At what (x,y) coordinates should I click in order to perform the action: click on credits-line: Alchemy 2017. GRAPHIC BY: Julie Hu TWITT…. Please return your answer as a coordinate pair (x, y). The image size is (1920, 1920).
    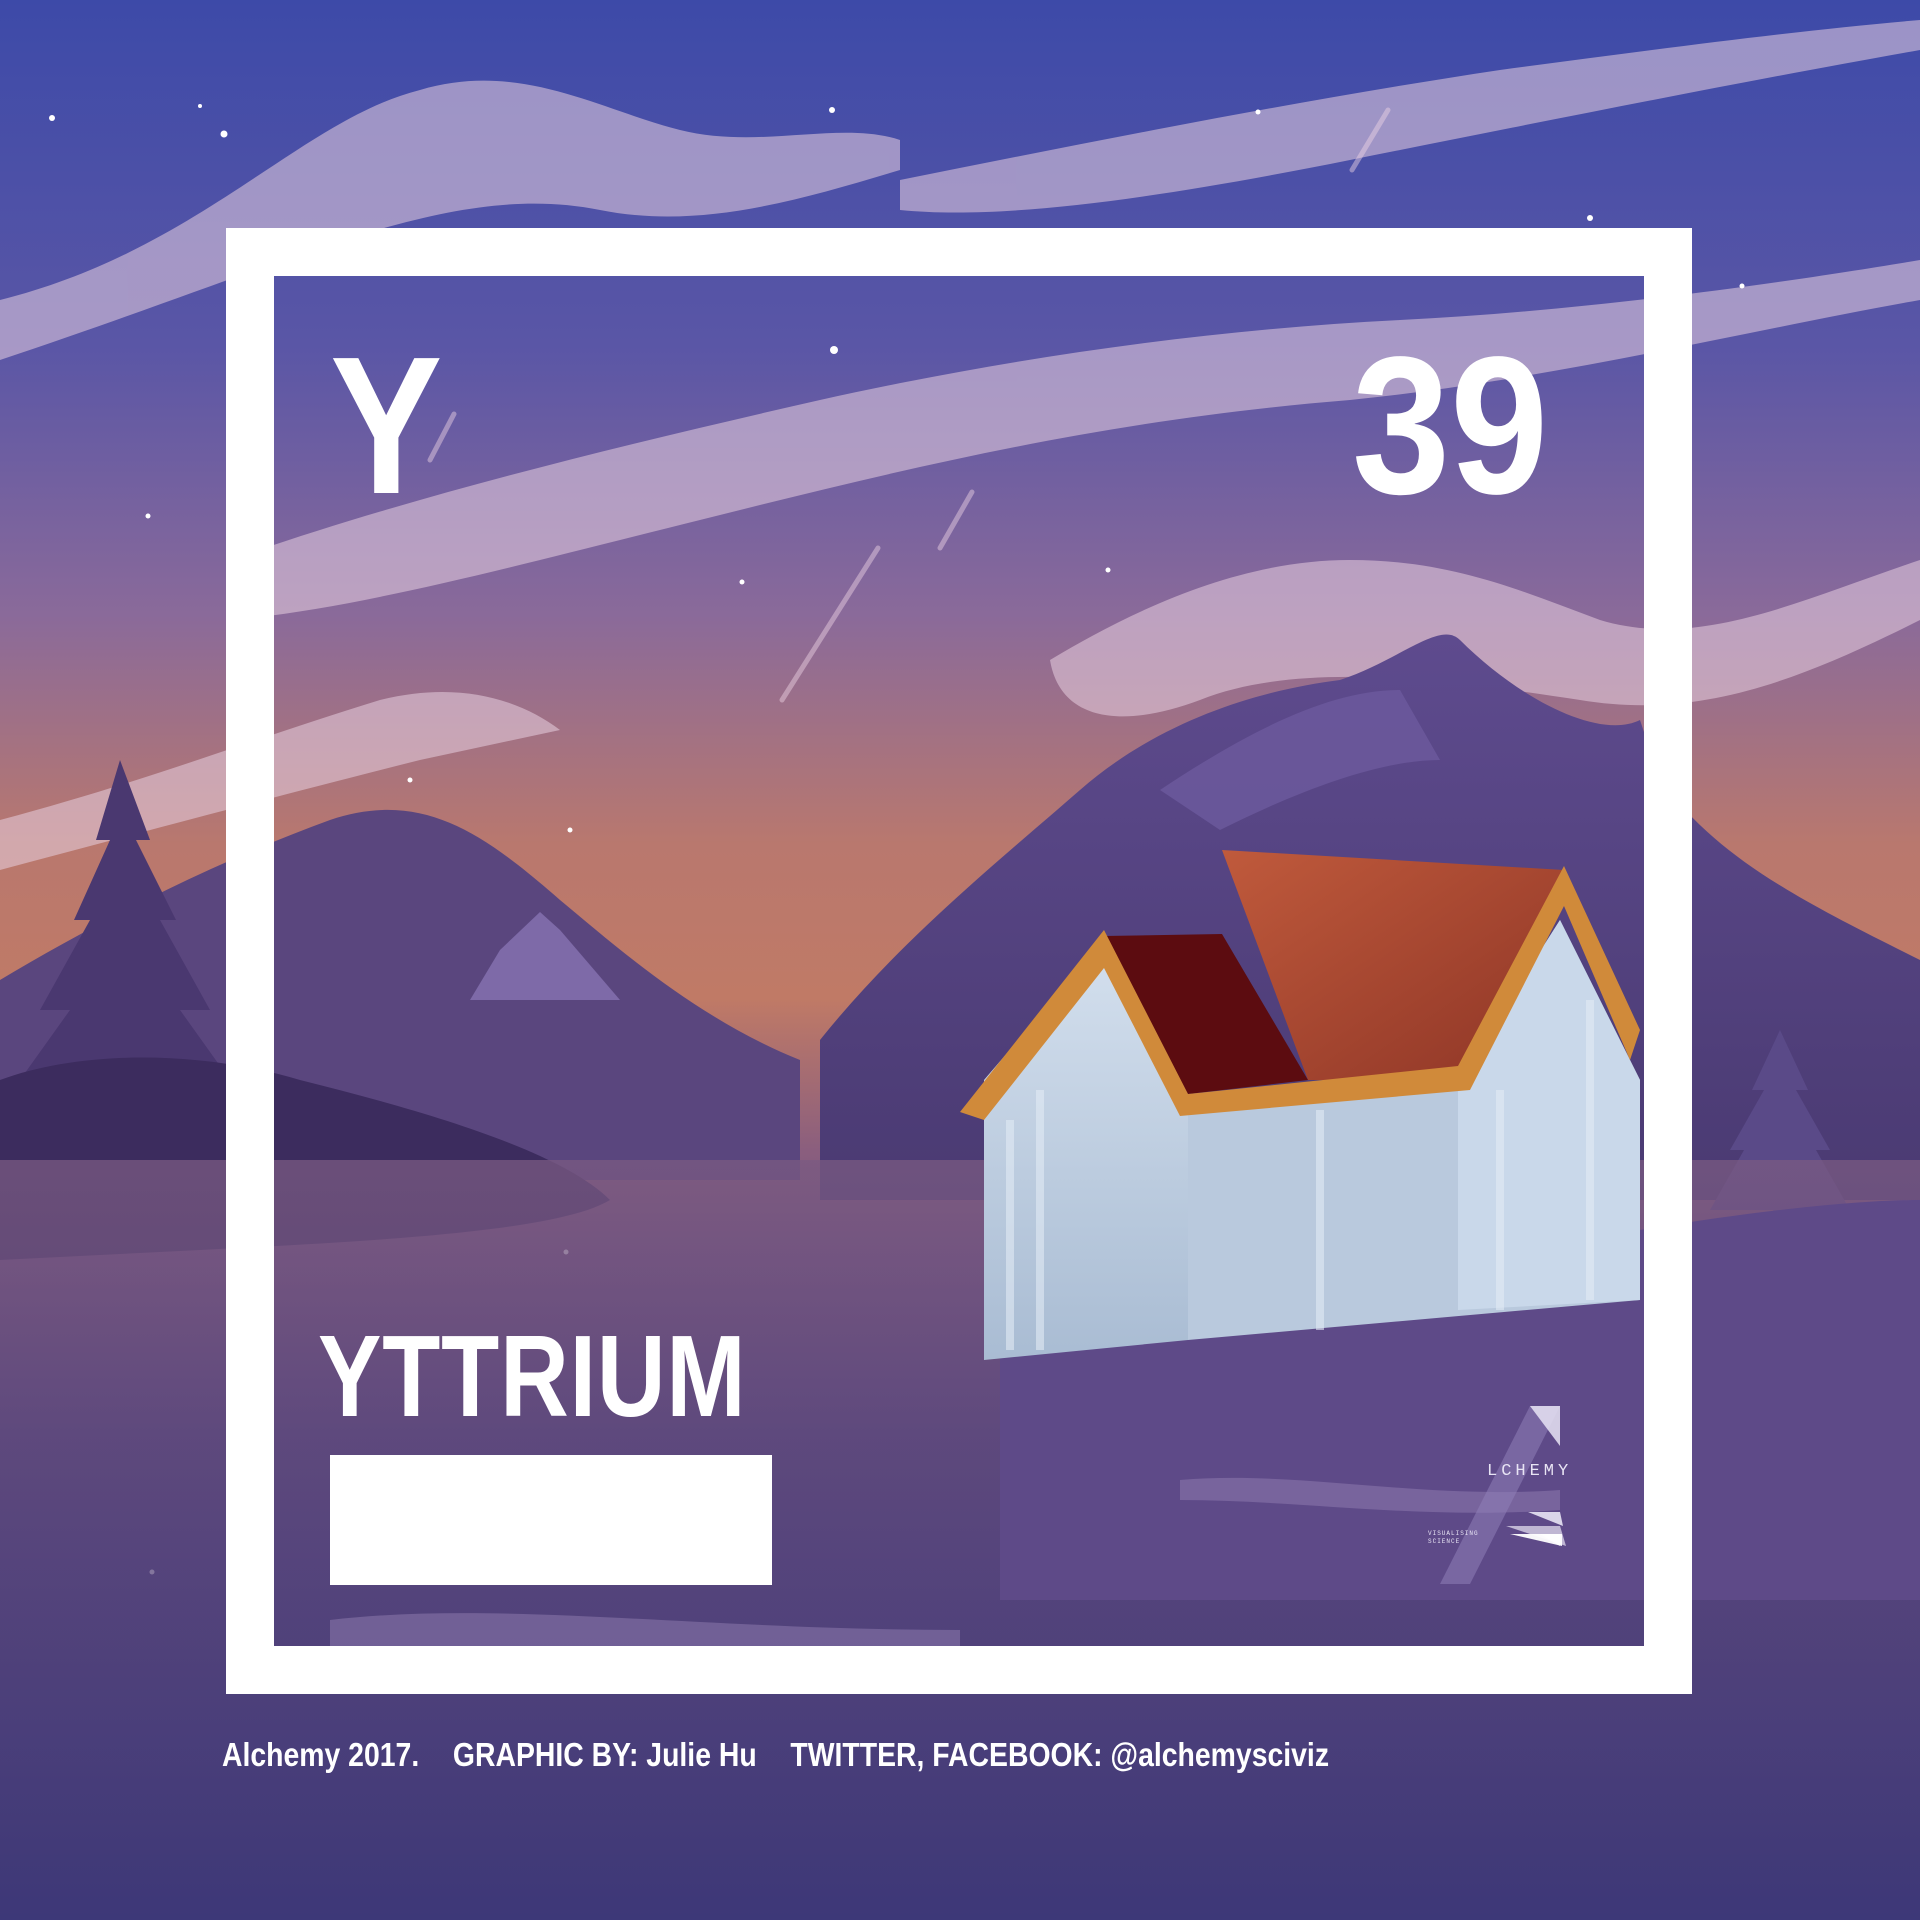
    Looking at the image, I should click on (788, 1755).